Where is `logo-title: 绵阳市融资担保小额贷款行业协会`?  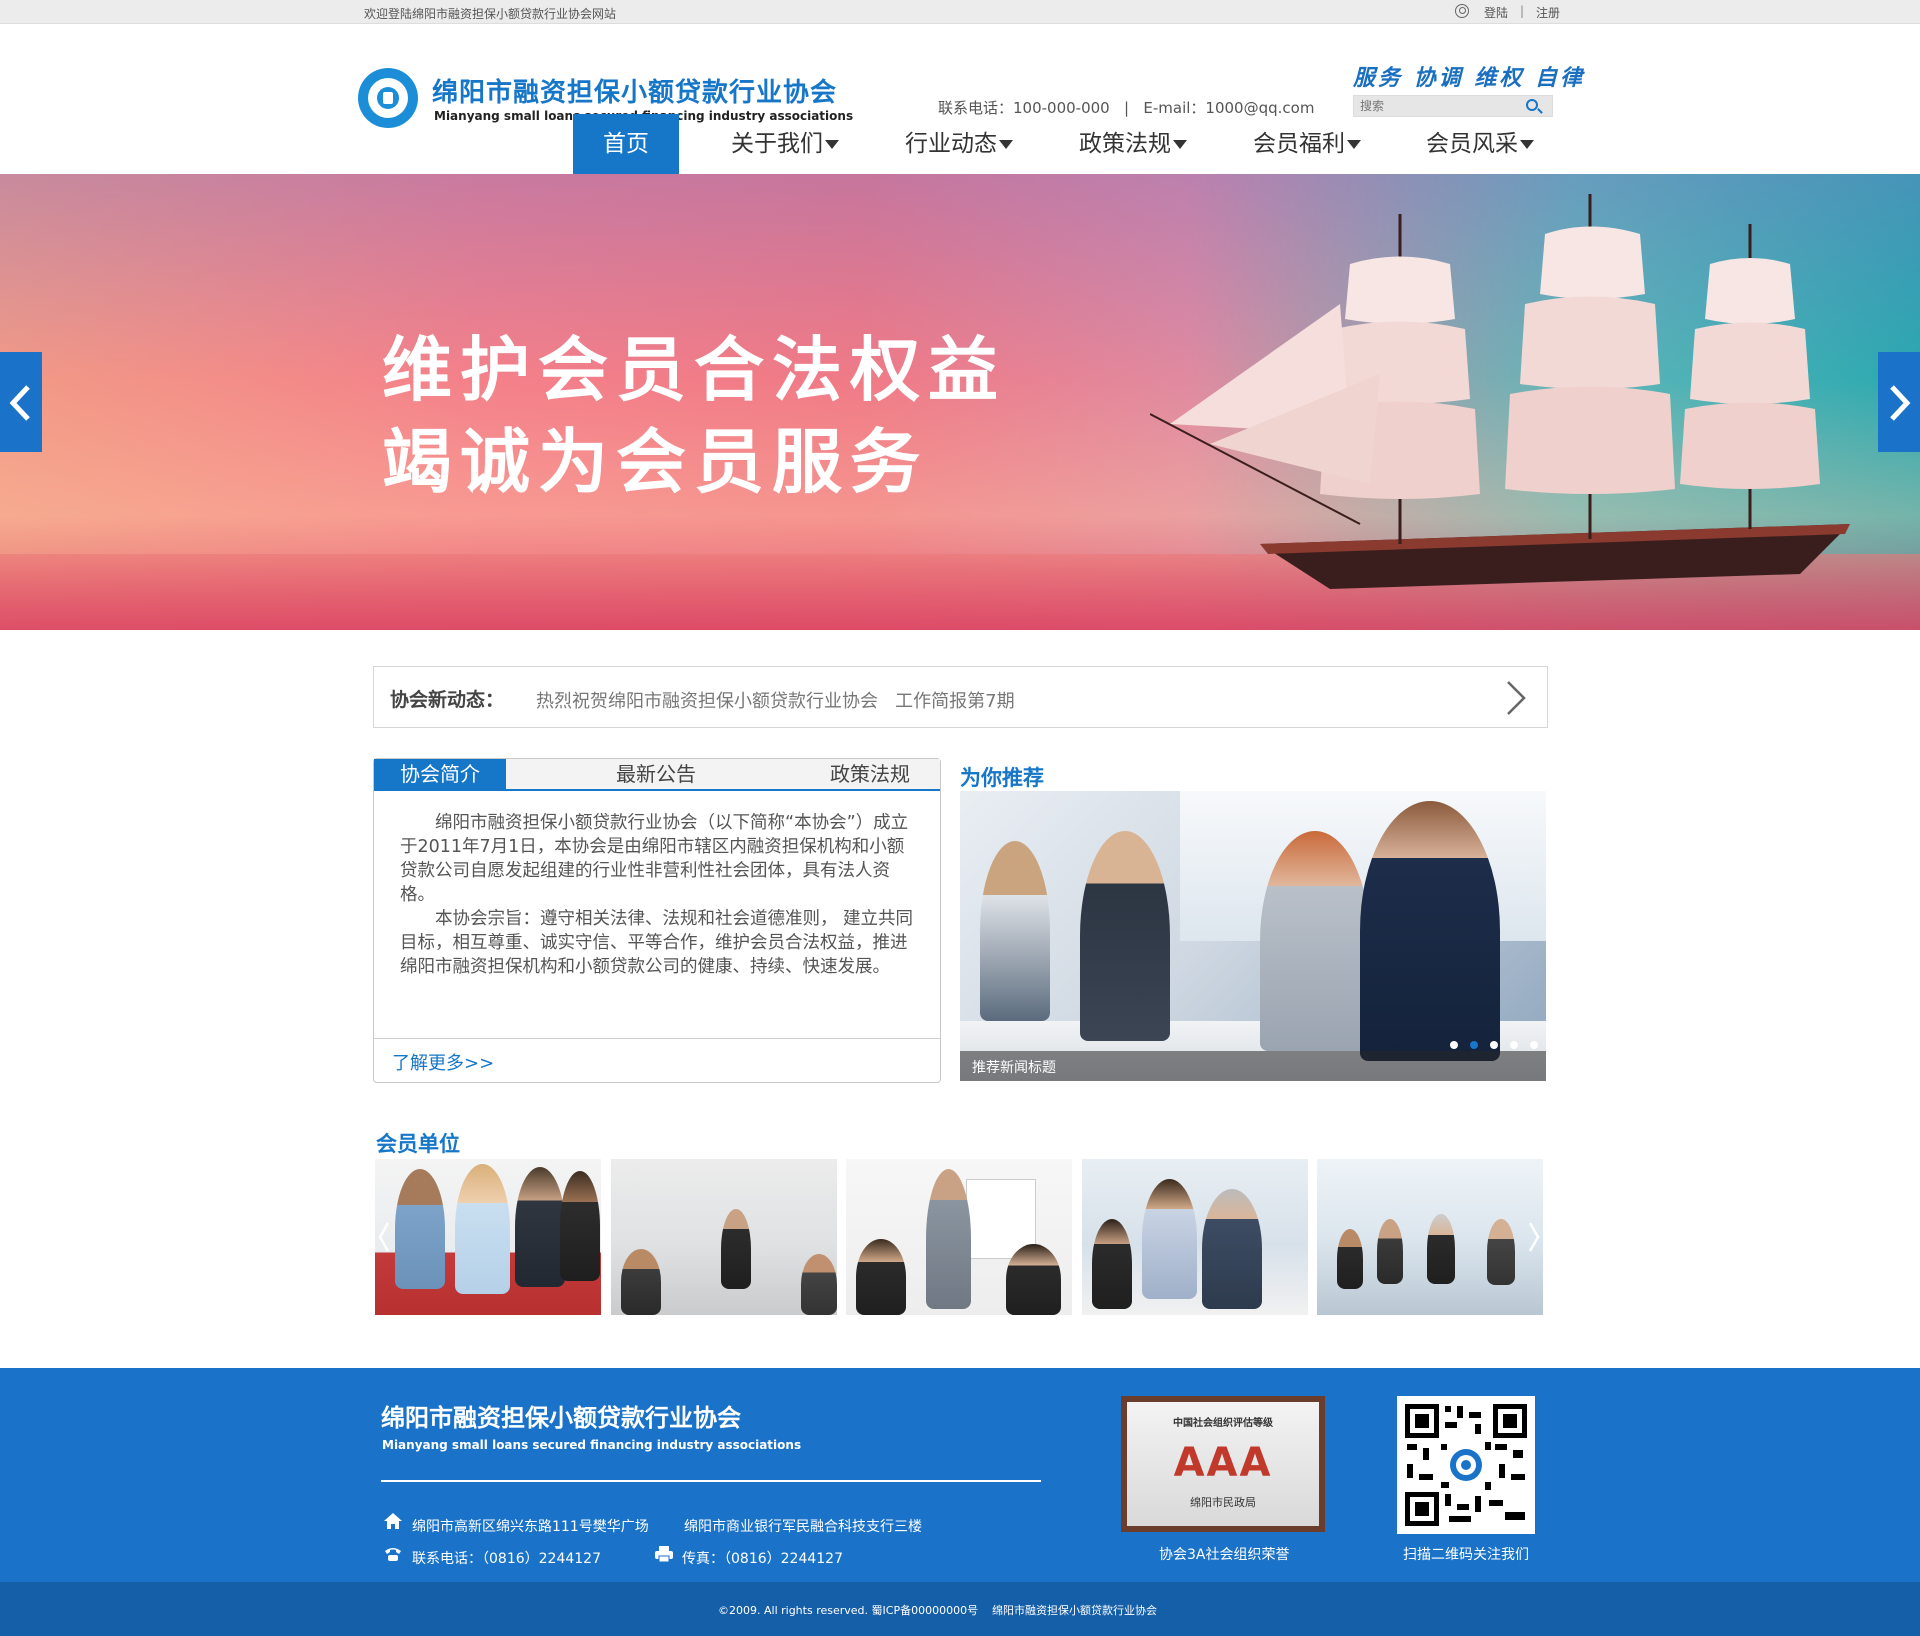
logo-title: 绵阳市融资担保小额贷款行业协会 is located at coordinates (634, 90).